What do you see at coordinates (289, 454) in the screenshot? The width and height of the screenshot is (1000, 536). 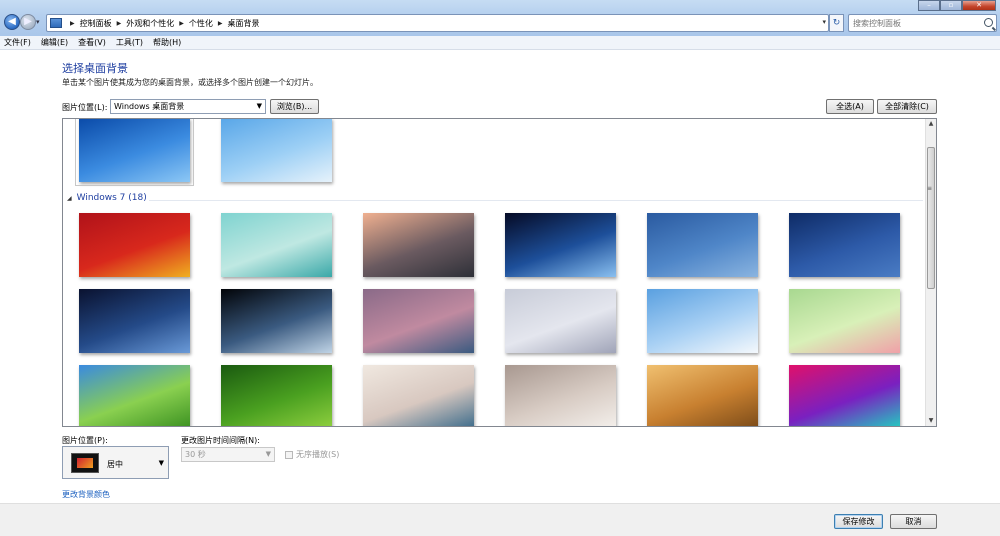 I see `shuffle-checkbox` at bounding box center [289, 454].